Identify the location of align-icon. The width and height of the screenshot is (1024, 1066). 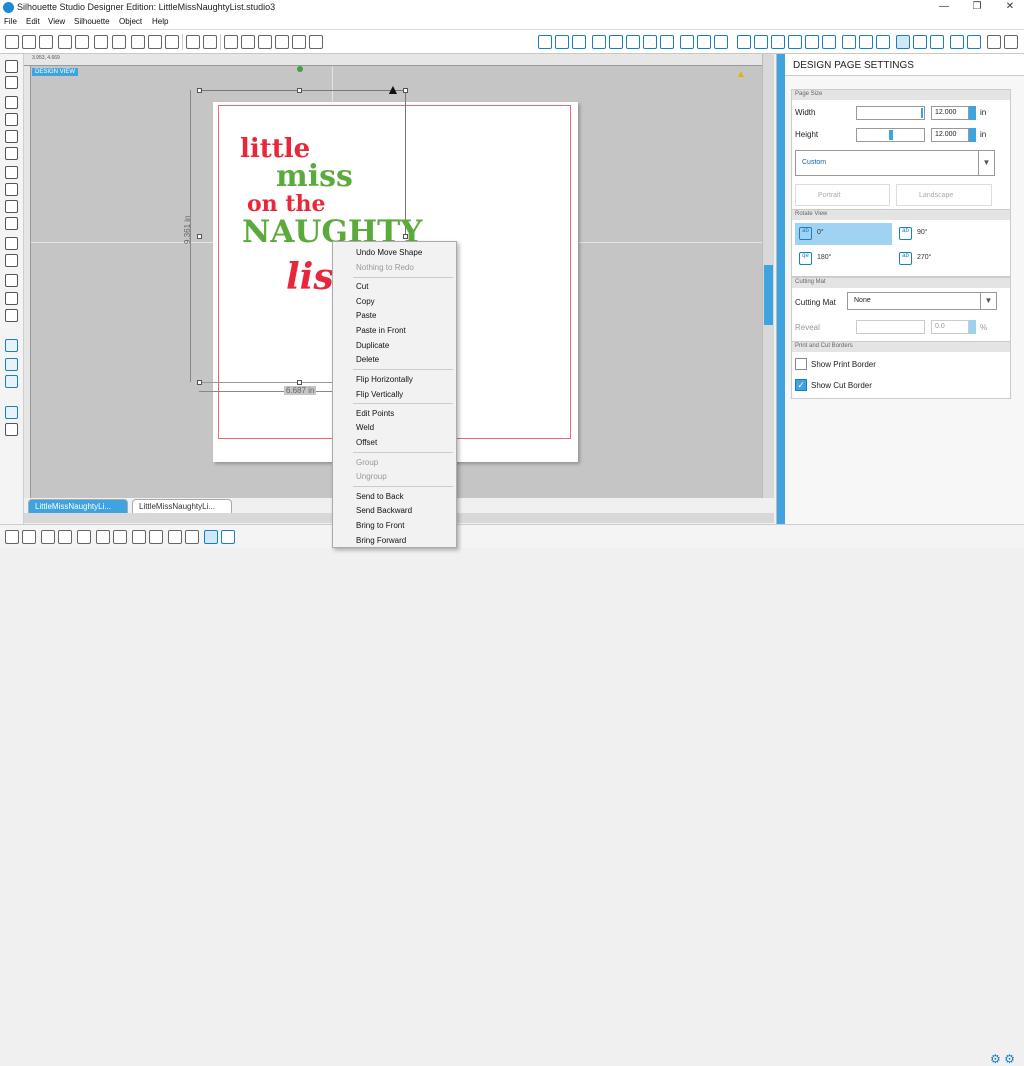
(687, 42).